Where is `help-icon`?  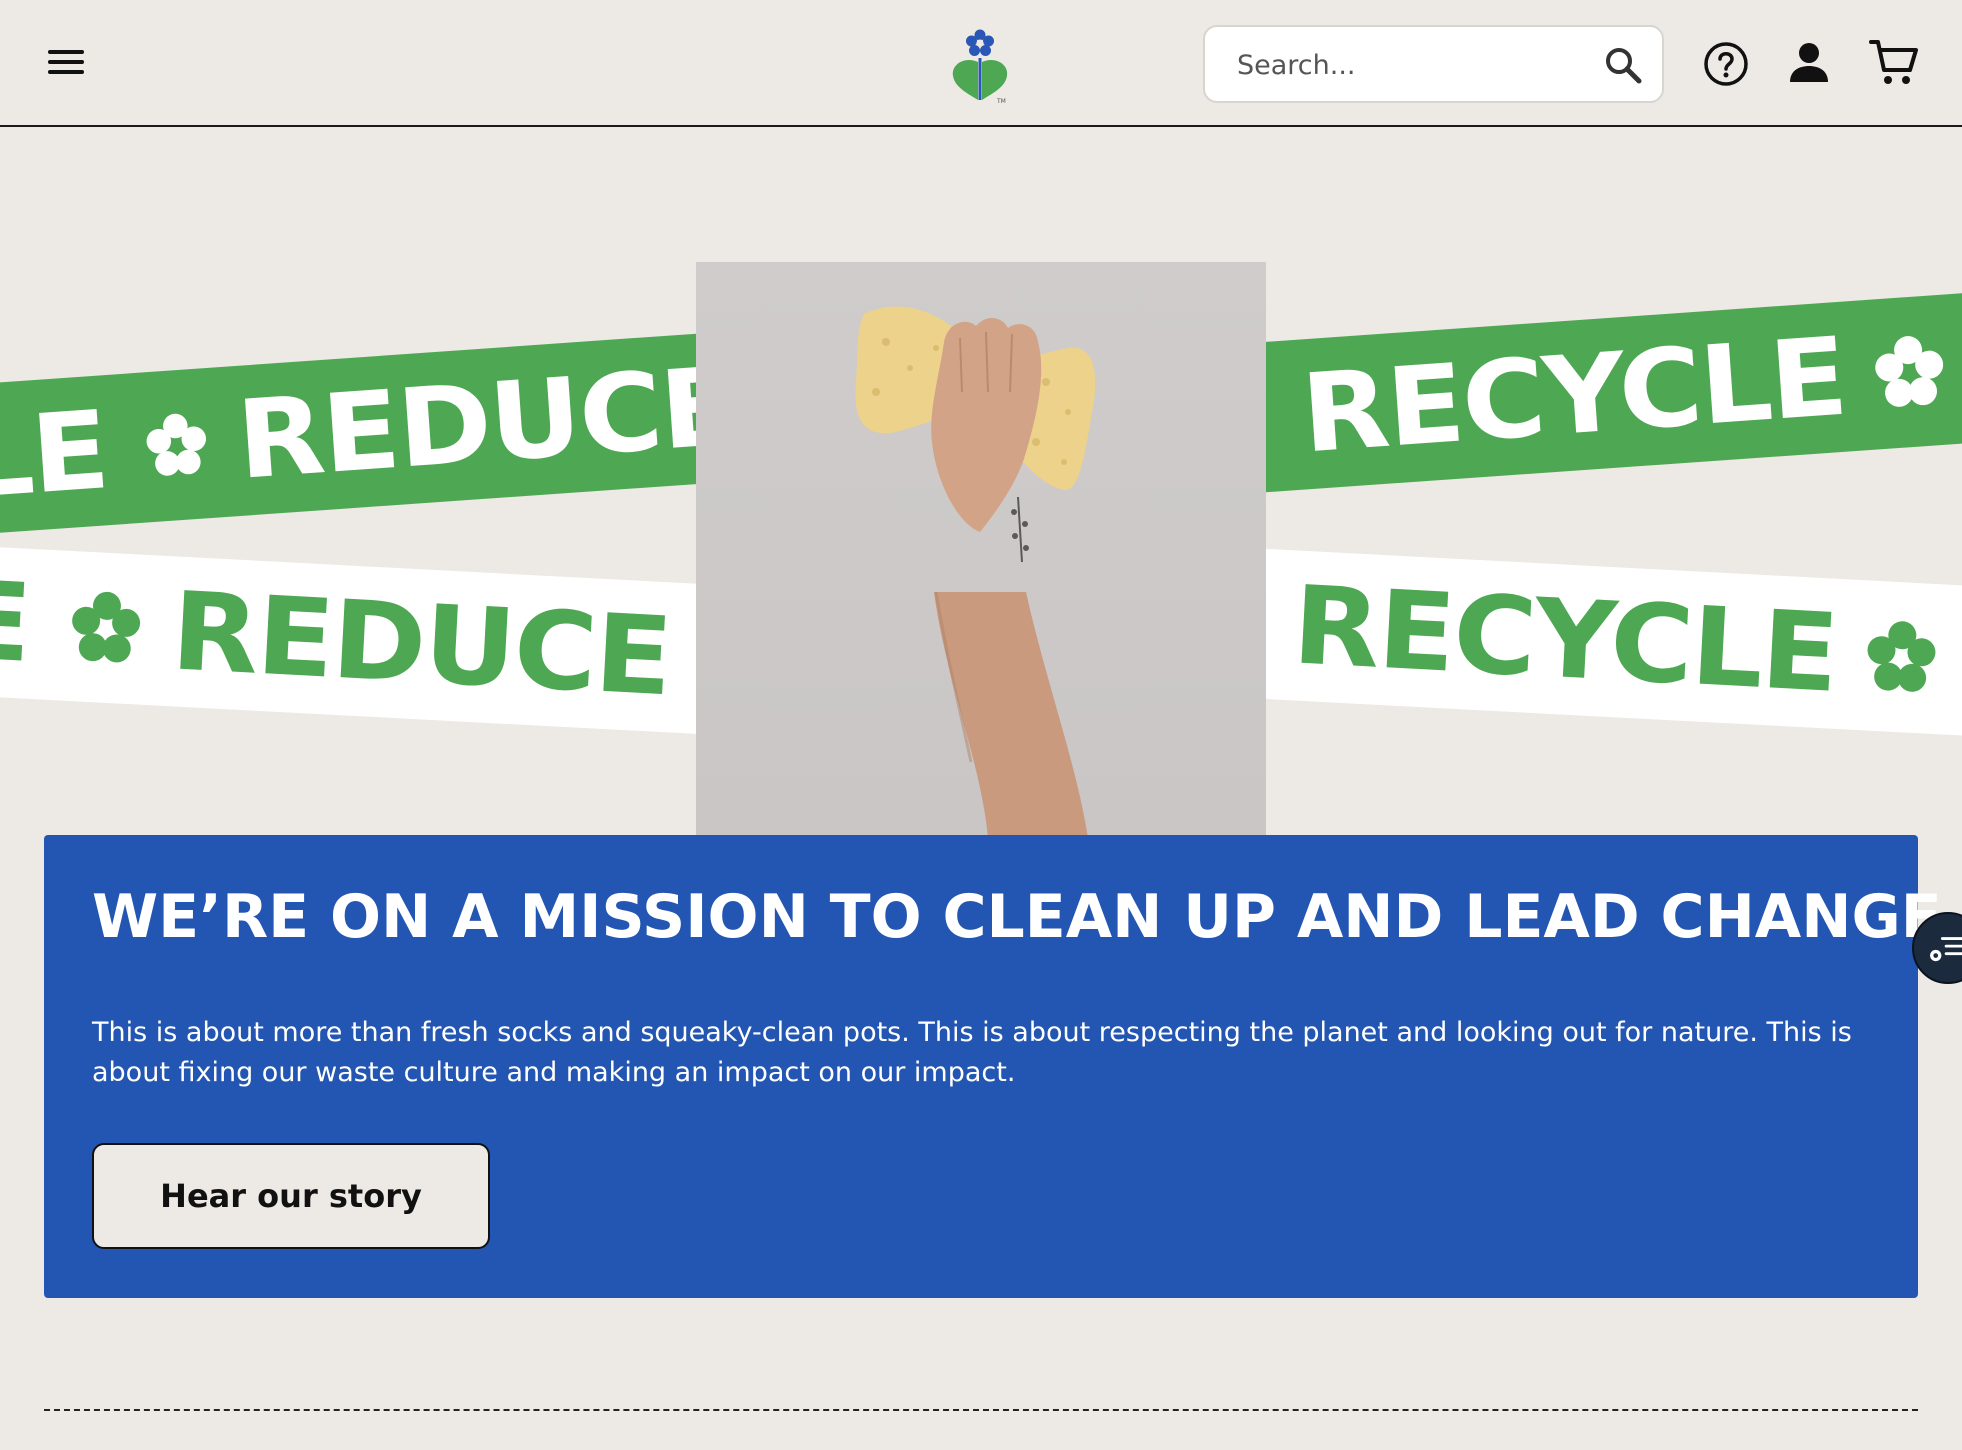
help-icon is located at coordinates (1726, 64).